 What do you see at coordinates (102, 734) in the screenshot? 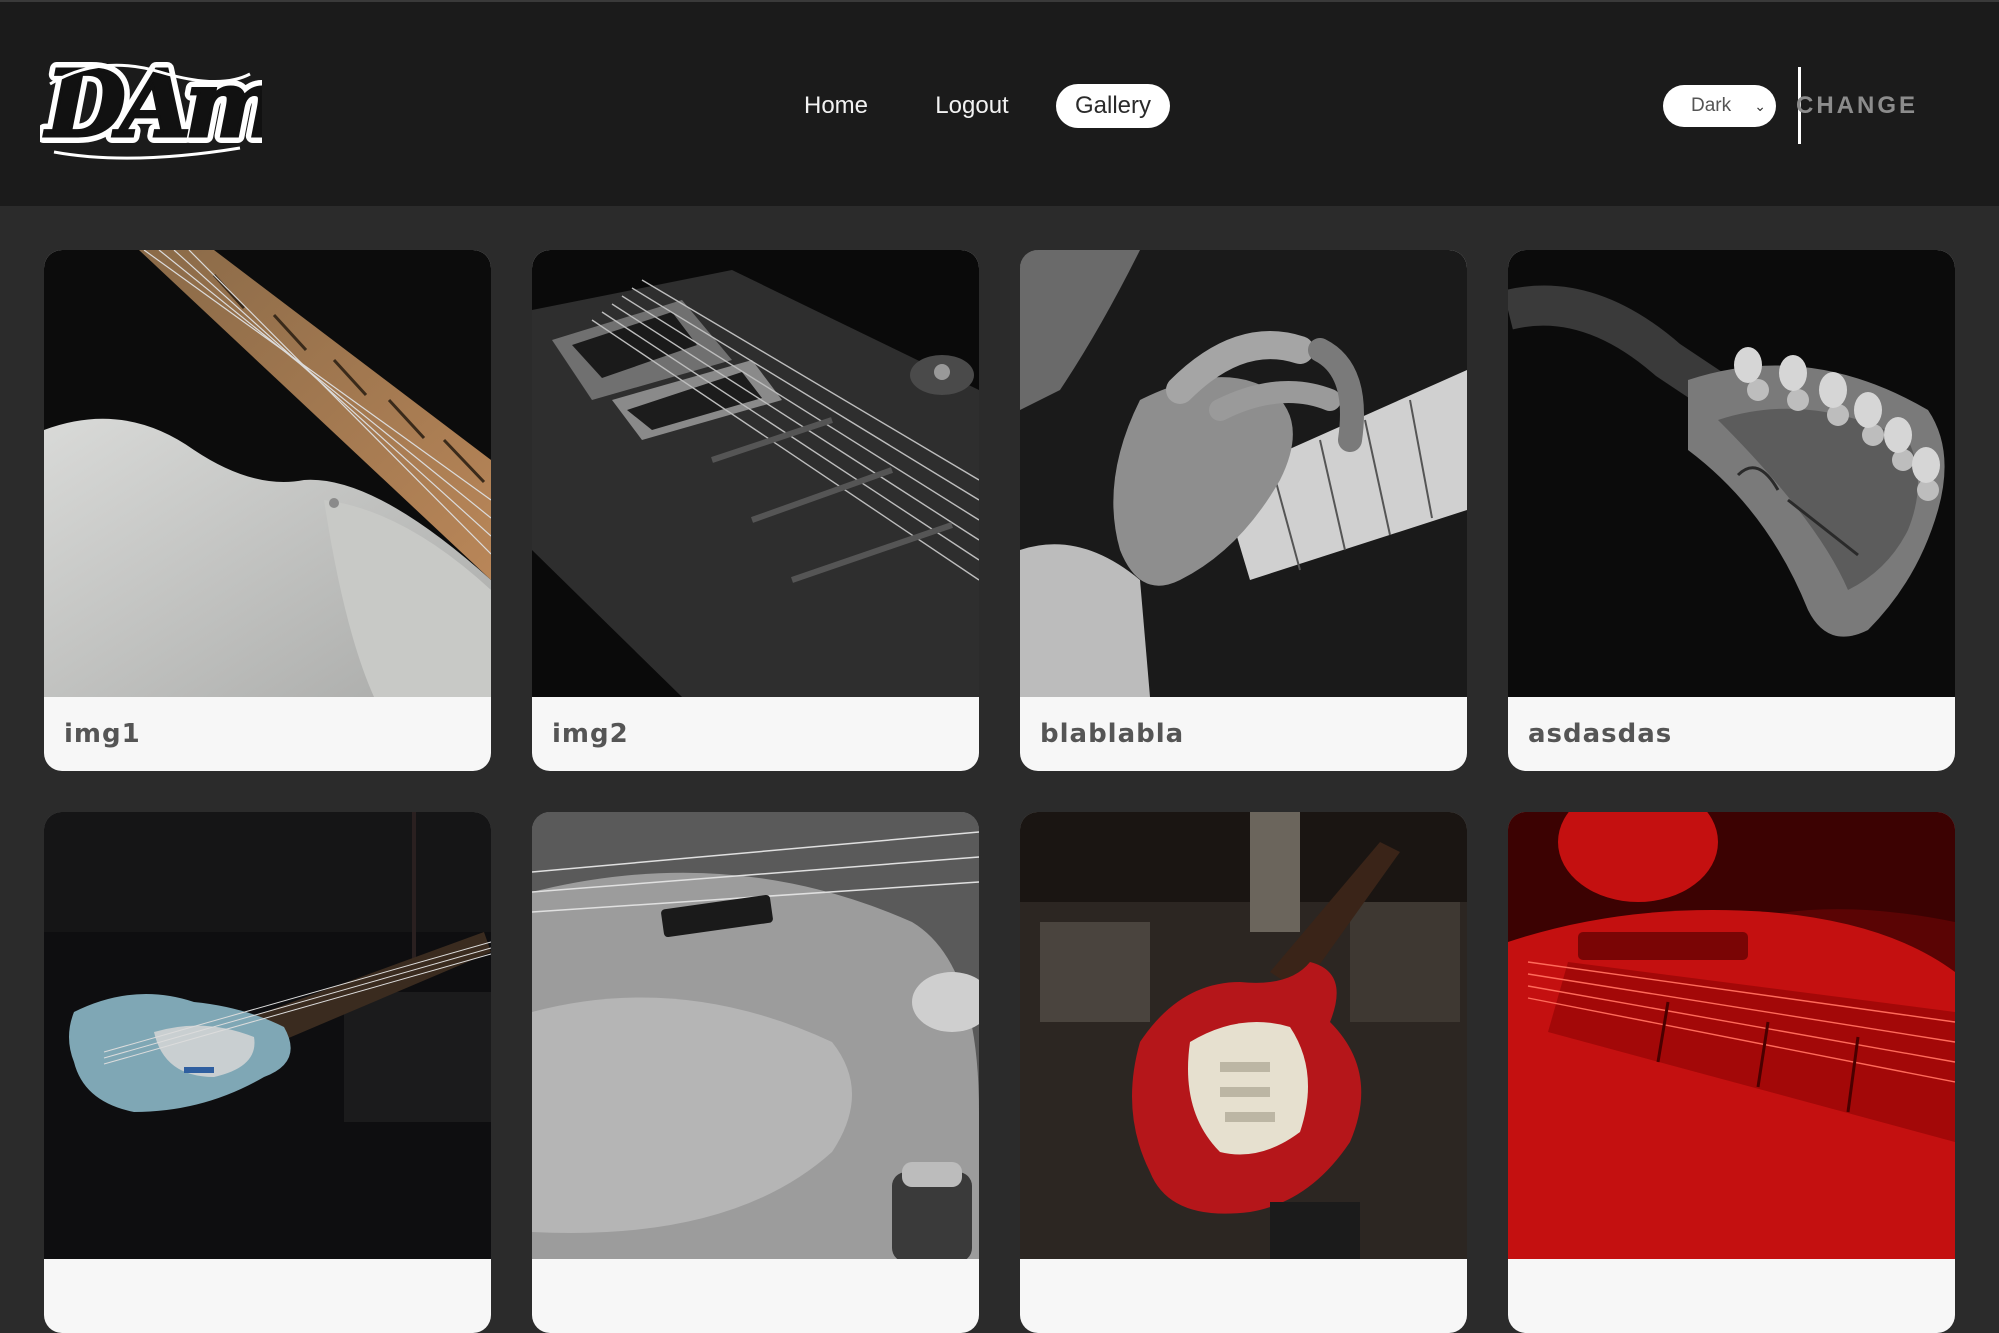
I see `card-title: img1` at bounding box center [102, 734].